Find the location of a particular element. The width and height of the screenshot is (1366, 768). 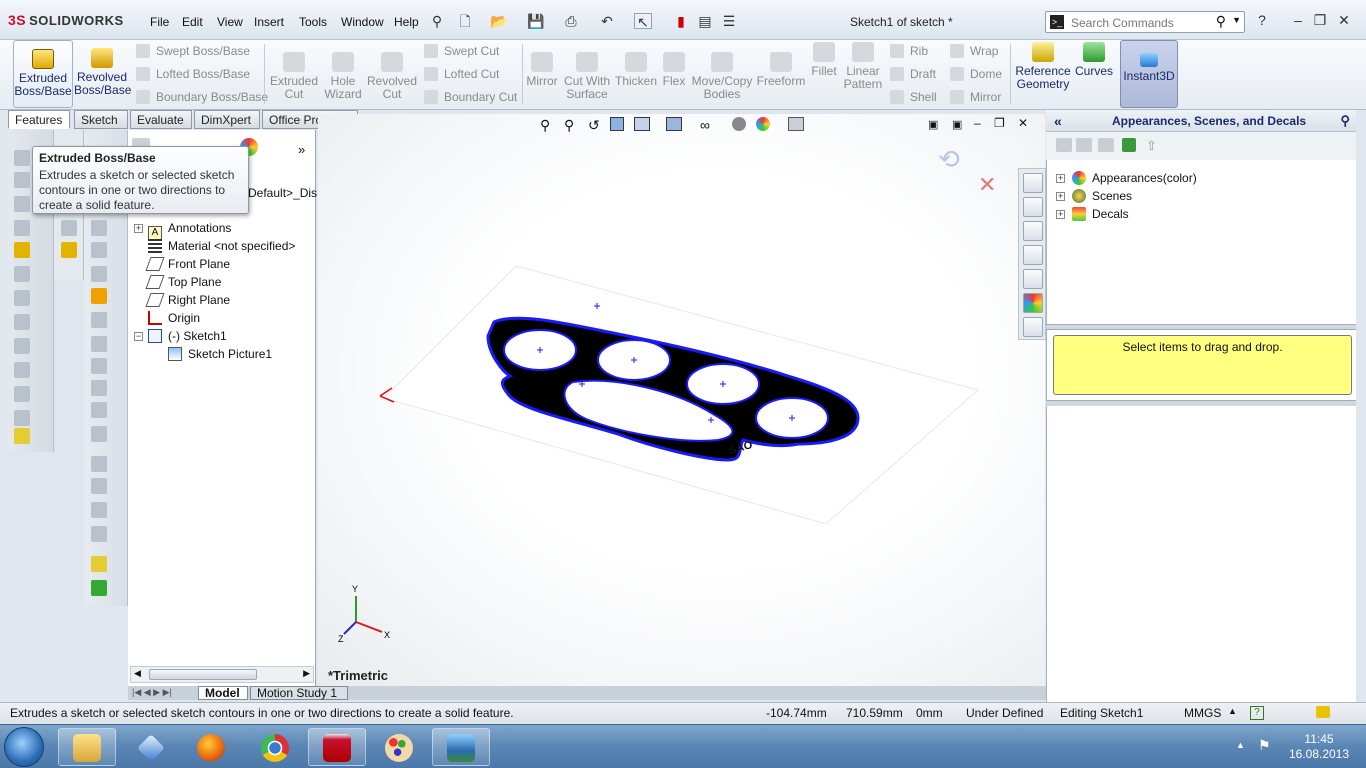

pin-pane-icon: ⚲ is located at coordinates (1345, 121).